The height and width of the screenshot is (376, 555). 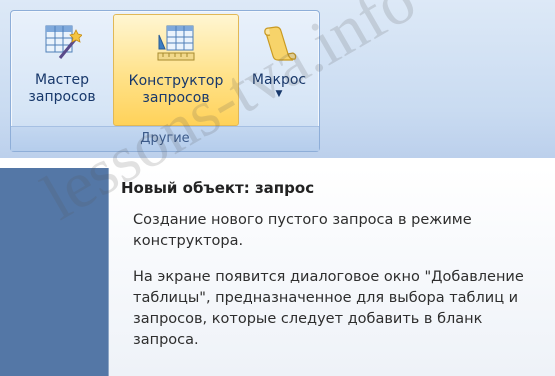 What do you see at coordinates (176, 98) in the screenshot?
I see `query-design-label-line2: запросов` at bounding box center [176, 98].